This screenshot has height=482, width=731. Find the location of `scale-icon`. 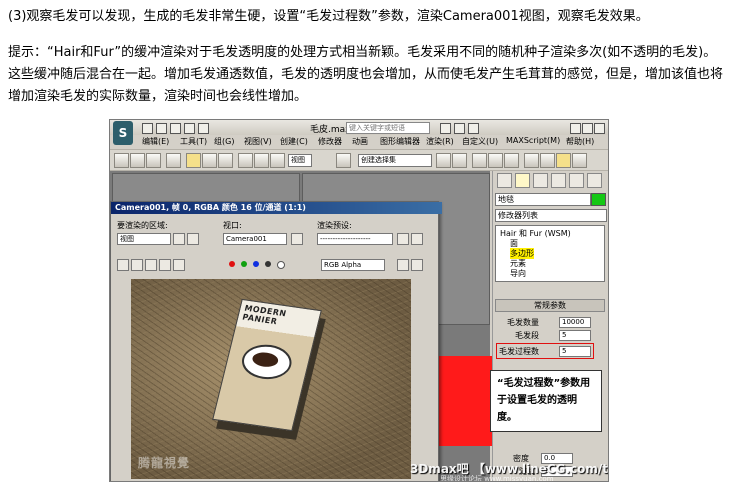

scale-icon is located at coordinates (277, 160).